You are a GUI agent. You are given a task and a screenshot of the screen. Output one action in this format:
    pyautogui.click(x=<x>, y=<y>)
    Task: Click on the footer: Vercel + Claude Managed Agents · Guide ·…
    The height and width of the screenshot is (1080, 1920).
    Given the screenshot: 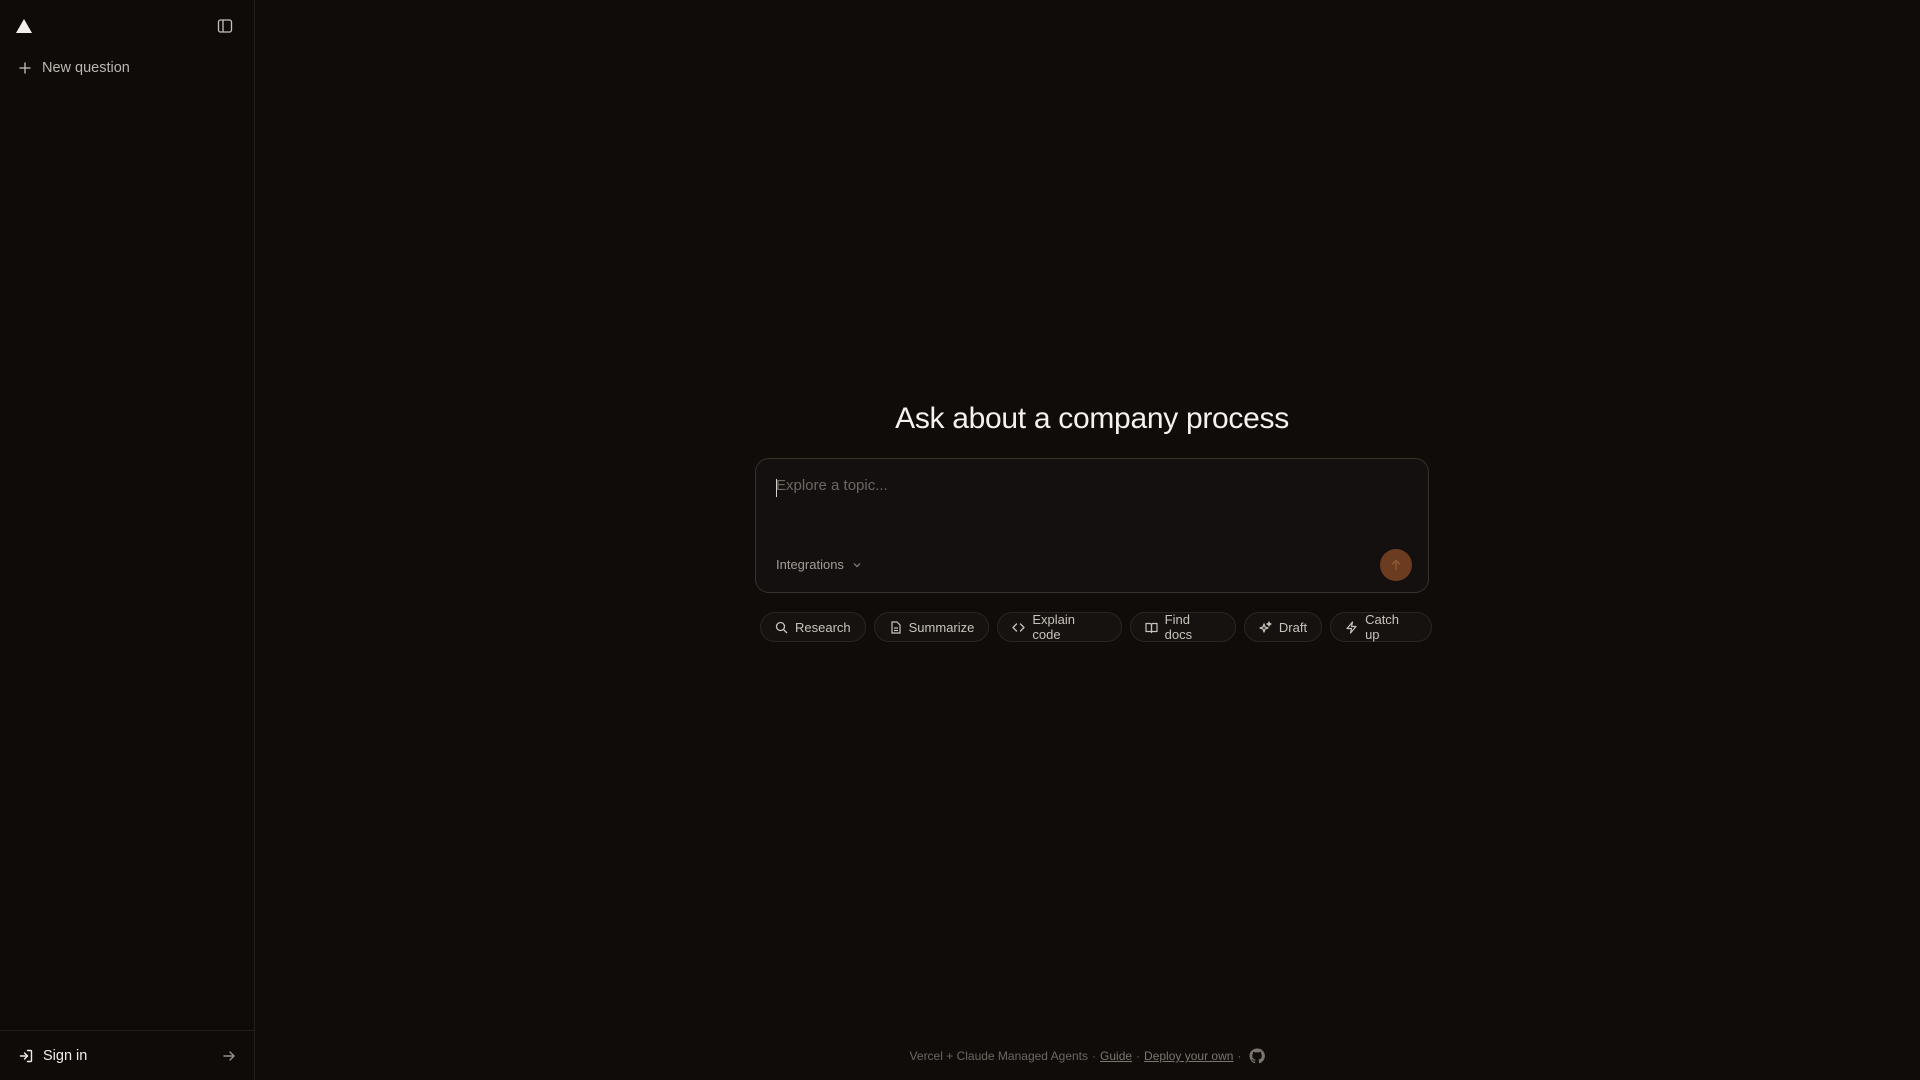 What is the action you would take?
    pyautogui.click(x=1087, y=1056)
    